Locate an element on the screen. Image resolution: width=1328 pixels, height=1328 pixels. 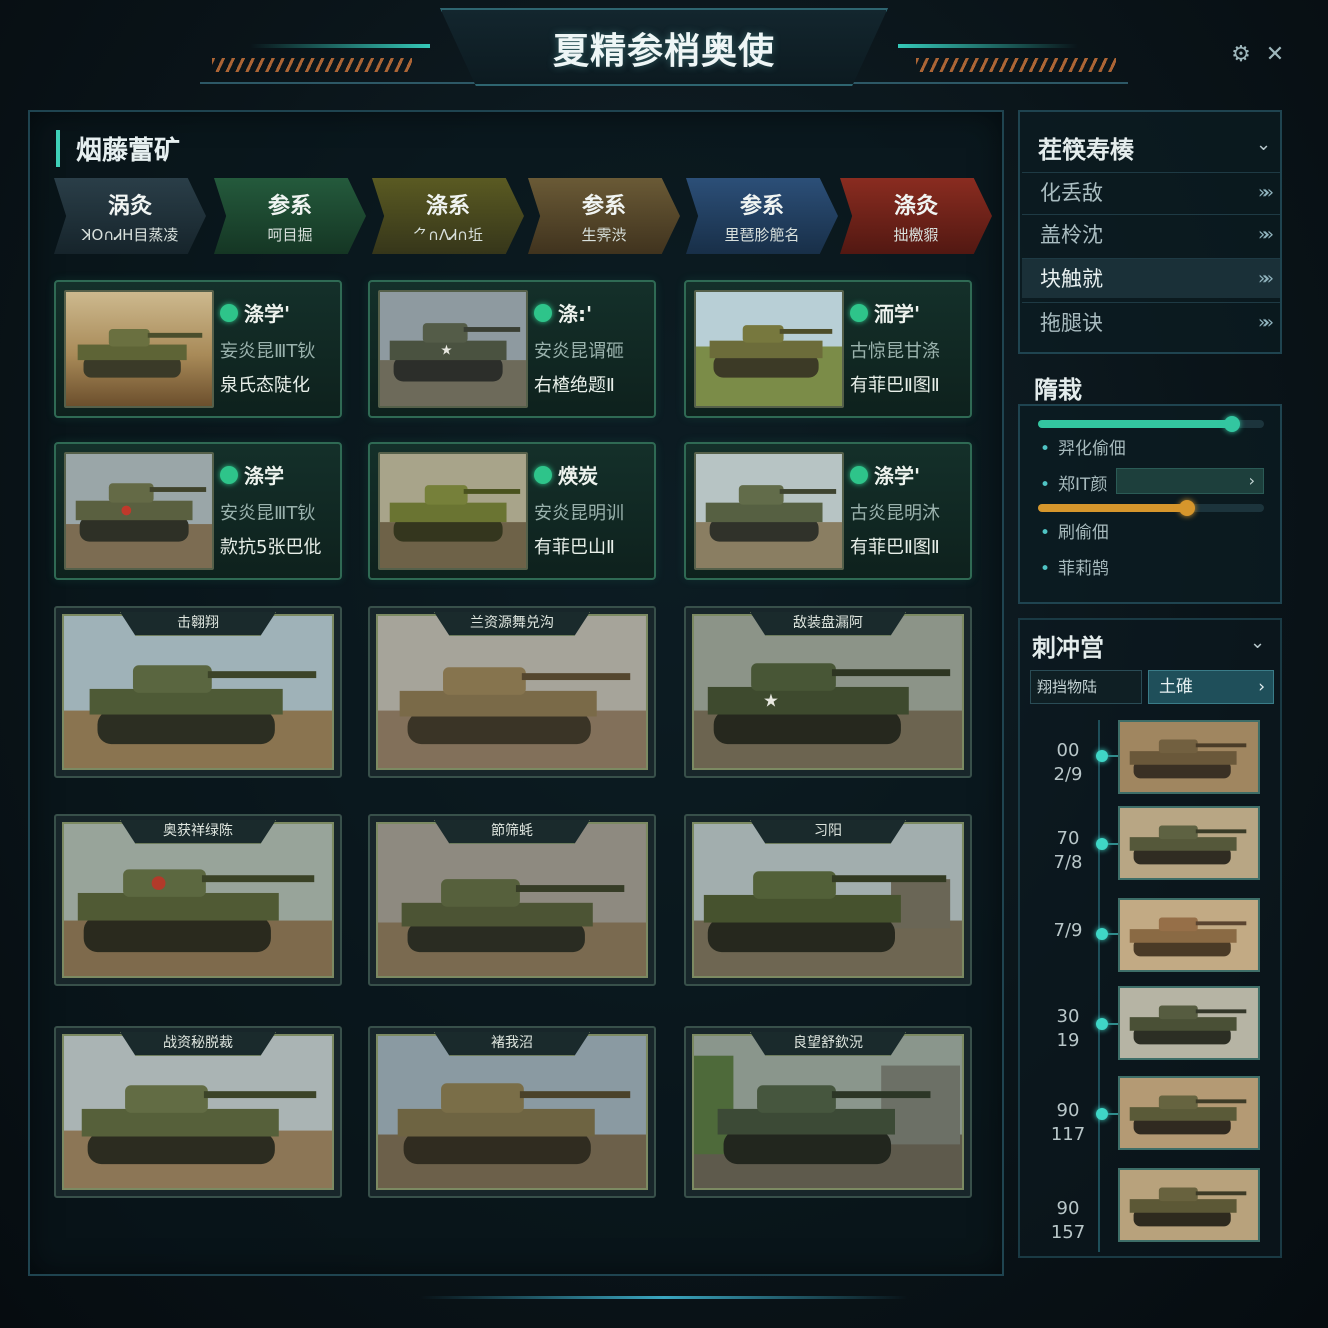
tank-name: 洏学' is located at coordinates (897, 314).